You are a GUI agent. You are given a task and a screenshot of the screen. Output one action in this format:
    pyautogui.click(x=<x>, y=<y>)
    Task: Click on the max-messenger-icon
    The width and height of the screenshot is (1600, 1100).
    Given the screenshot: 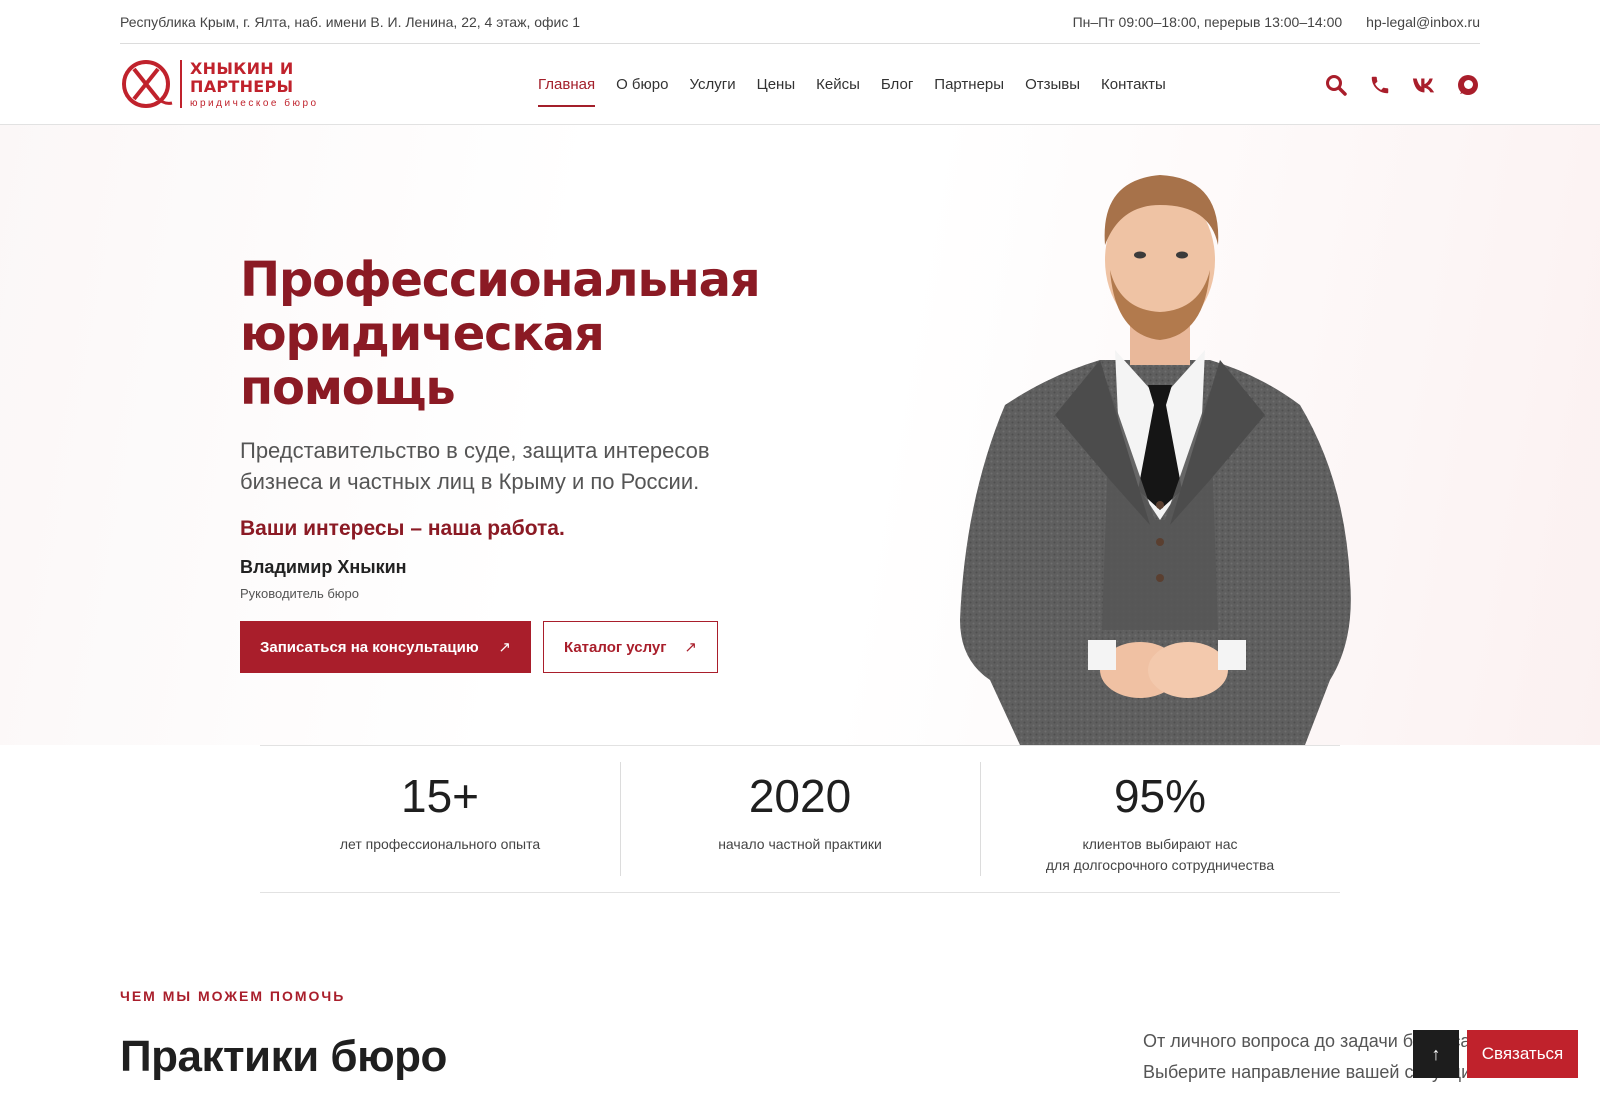 What is the action you would take?
    pyautogui.click(x=1468, y=85)
    